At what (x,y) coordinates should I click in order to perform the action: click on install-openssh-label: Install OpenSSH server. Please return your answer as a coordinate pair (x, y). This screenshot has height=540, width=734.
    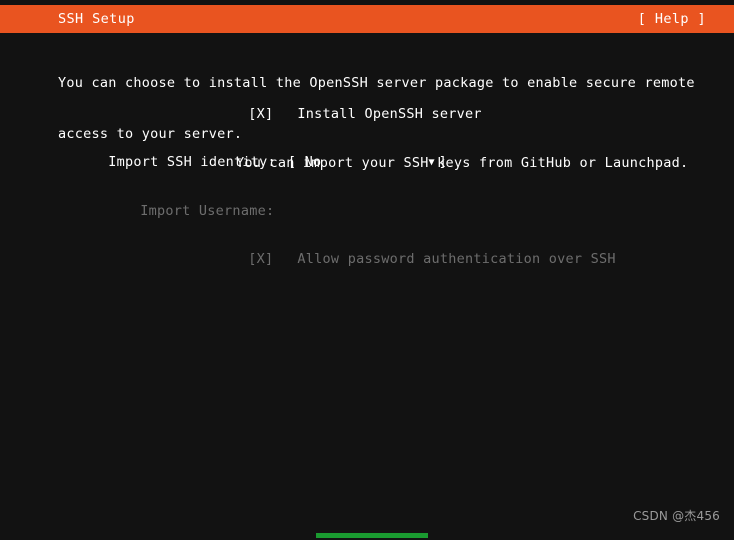
    Looking at the image, I should click on (389, 114).